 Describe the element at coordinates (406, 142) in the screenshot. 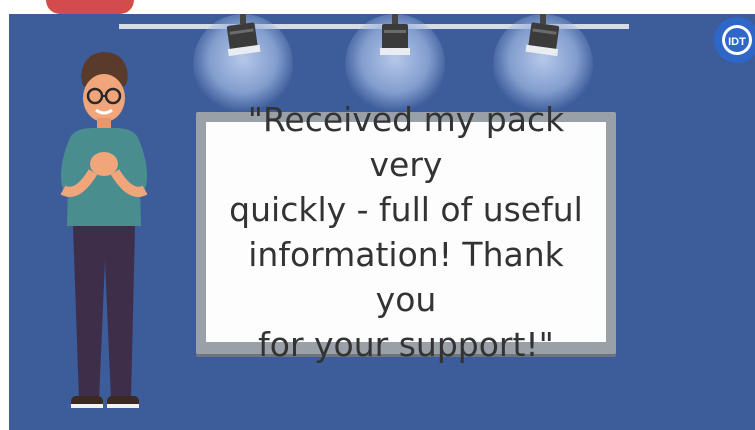

I see `quote-line-1: "Received my pack very` at that location.